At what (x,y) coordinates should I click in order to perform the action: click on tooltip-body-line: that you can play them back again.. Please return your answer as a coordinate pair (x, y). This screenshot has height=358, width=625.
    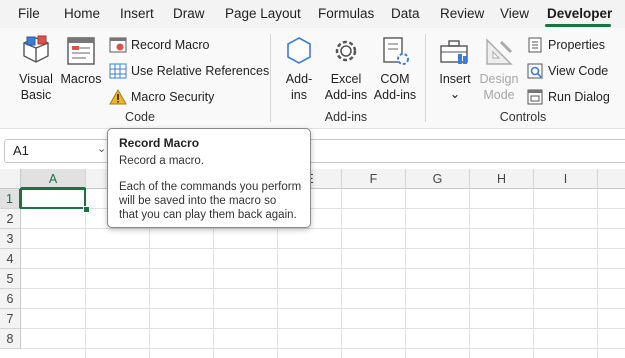
    Looking at the image, I should click on (208, 215).